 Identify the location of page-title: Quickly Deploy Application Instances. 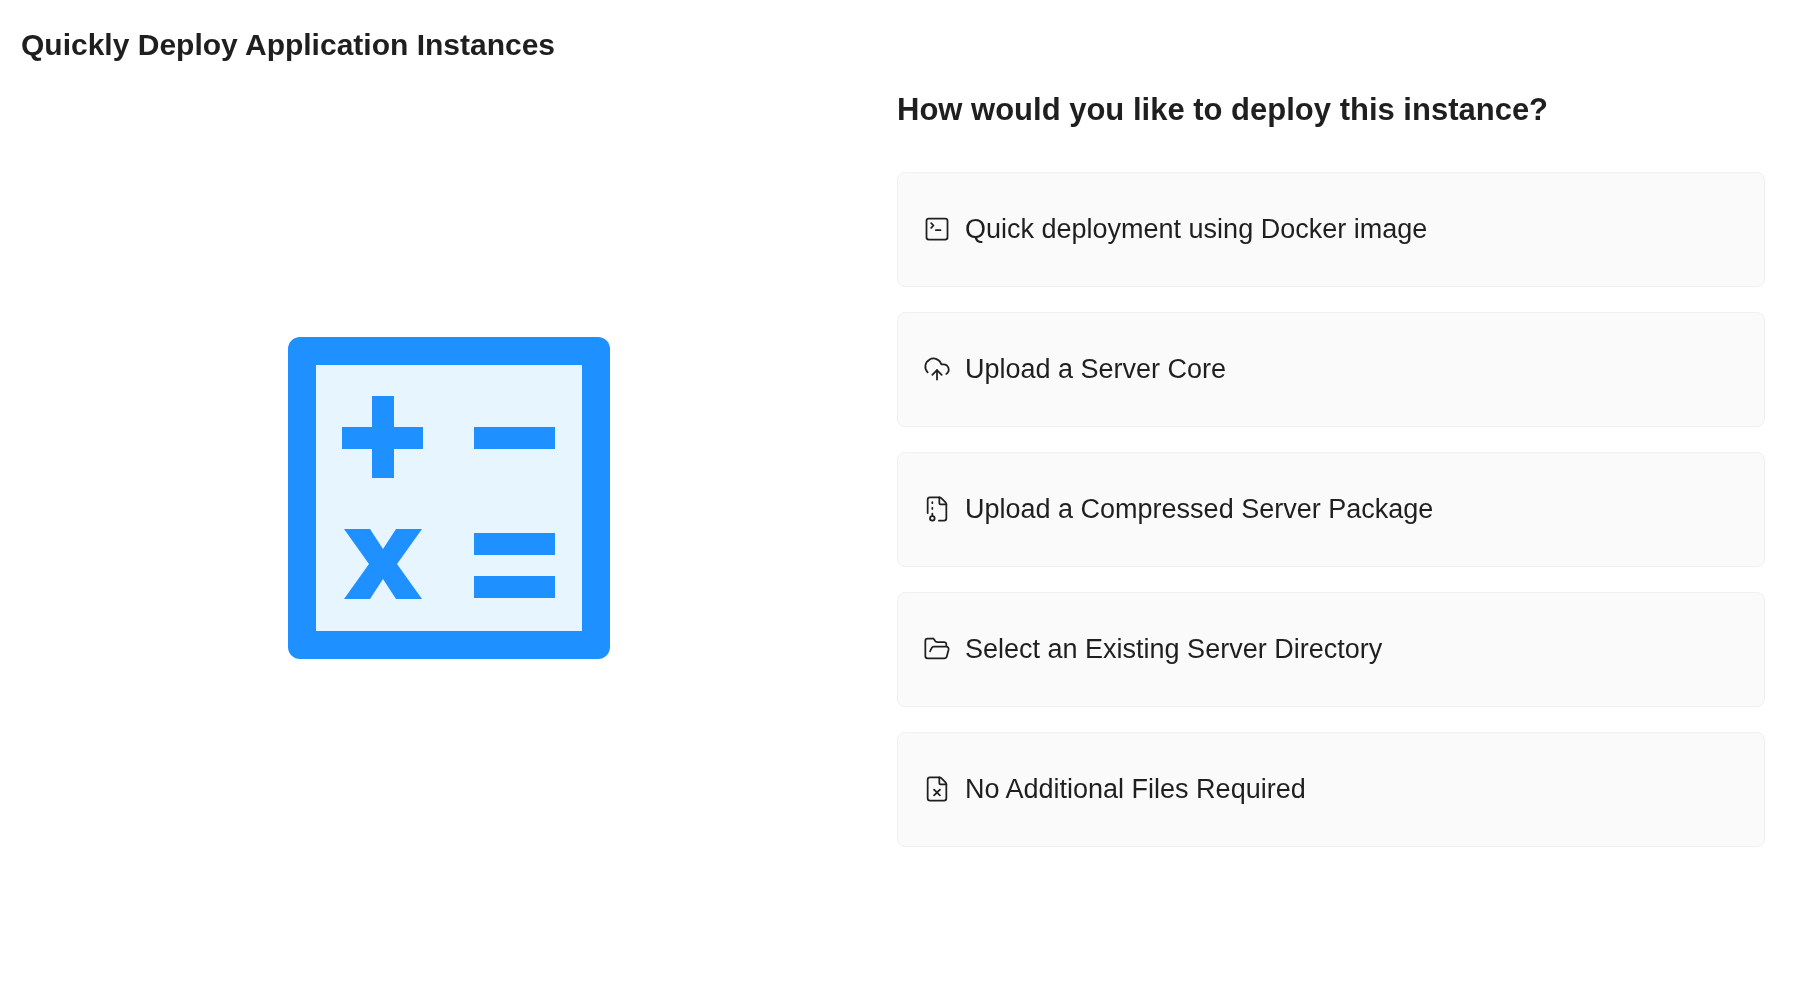
(288, 45).